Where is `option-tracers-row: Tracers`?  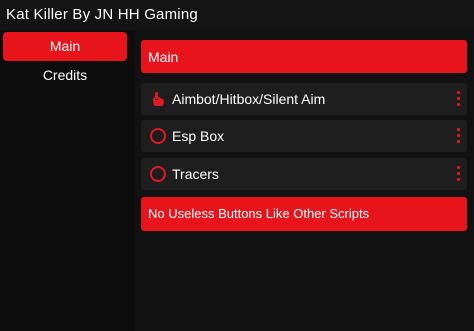 option-tracers-row: Tracers is located at coordinates (304, 174).